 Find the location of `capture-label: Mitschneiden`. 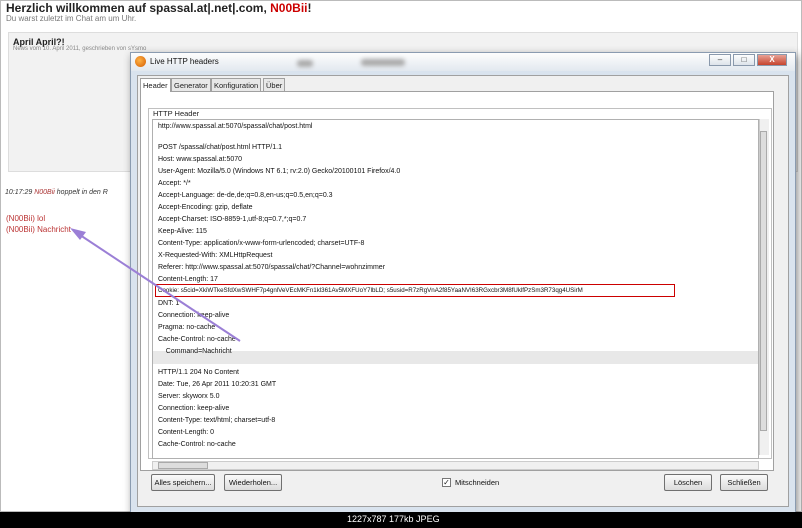

capture-label: Mitschneiden is located at coordinates (477, 482).